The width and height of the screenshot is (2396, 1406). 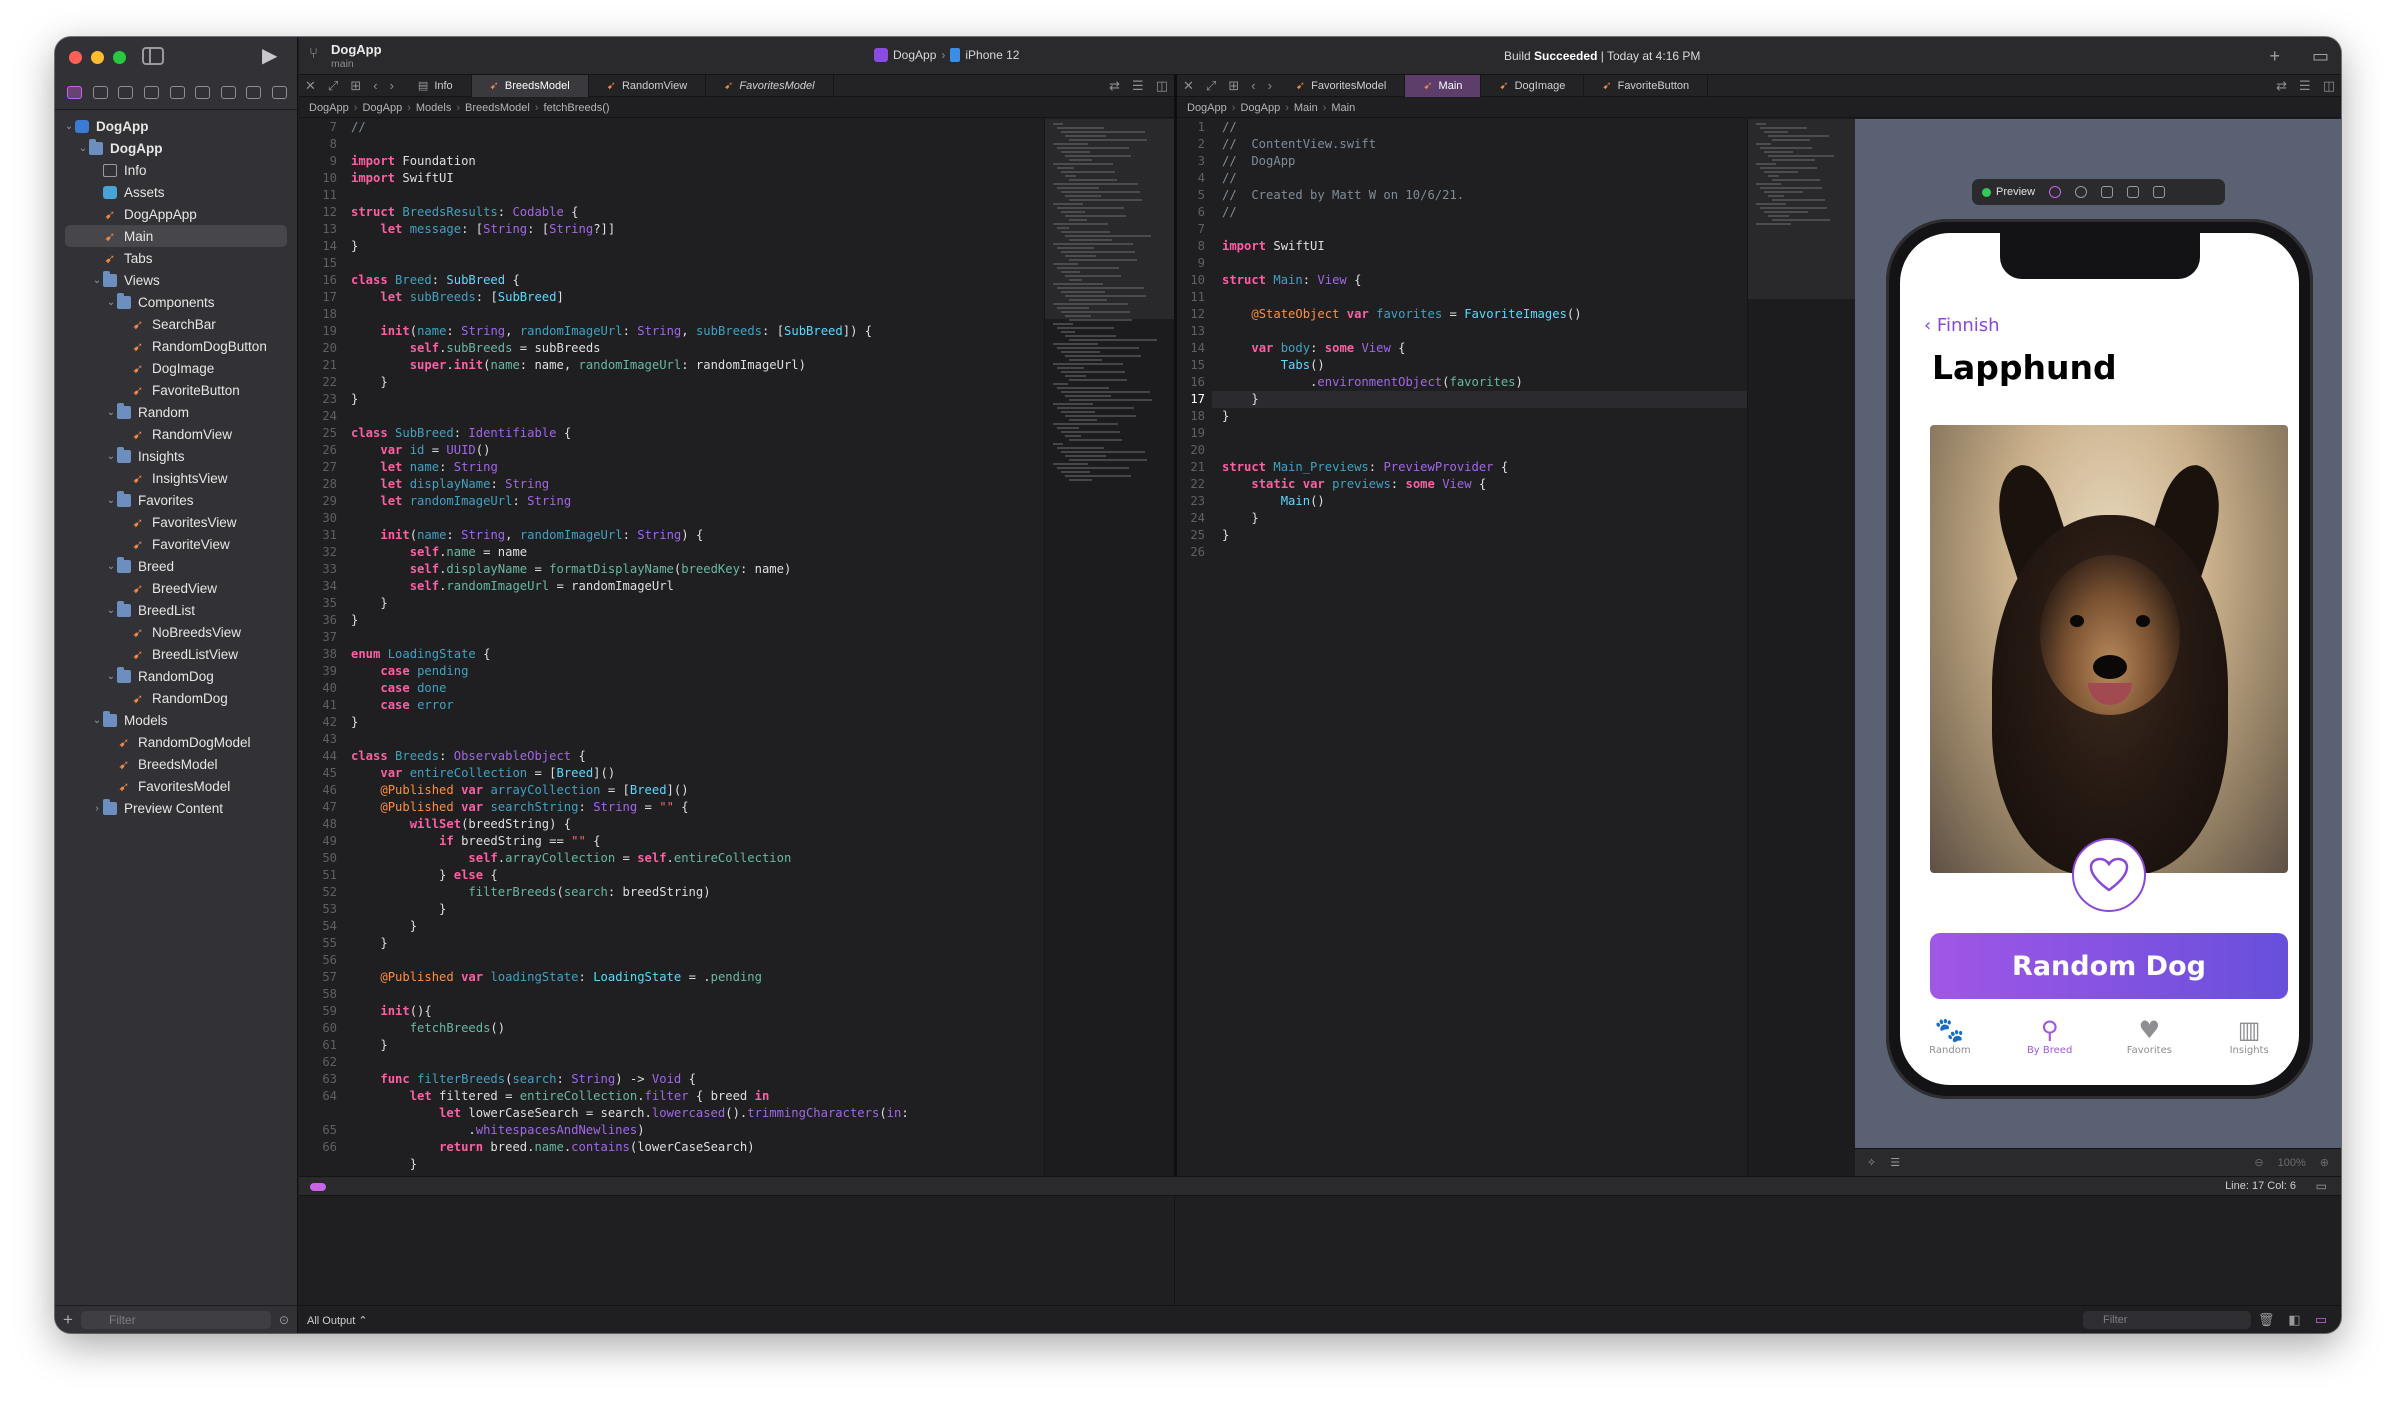 What do you see at coordinates (176, 588) in the screenshot?
I see `navigator-item: ➹ BreedView` at bounding box center [176, 588].